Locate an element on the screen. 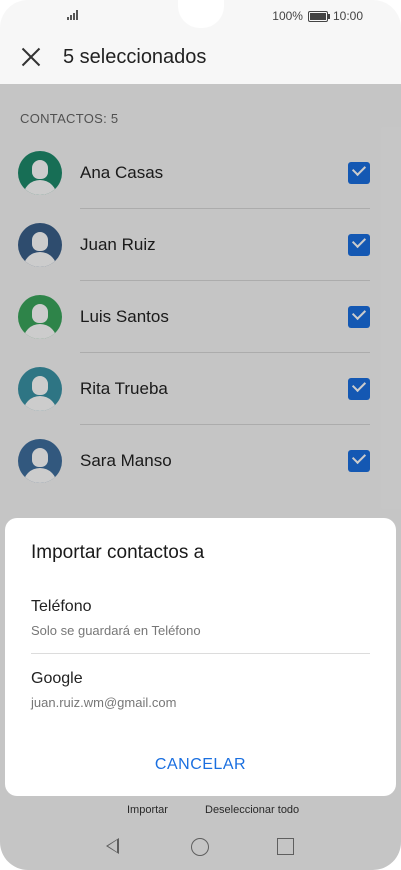 The height and width of the screenshot is (870, 401). battery-percent: 100% is located at coordinates (287, 16).